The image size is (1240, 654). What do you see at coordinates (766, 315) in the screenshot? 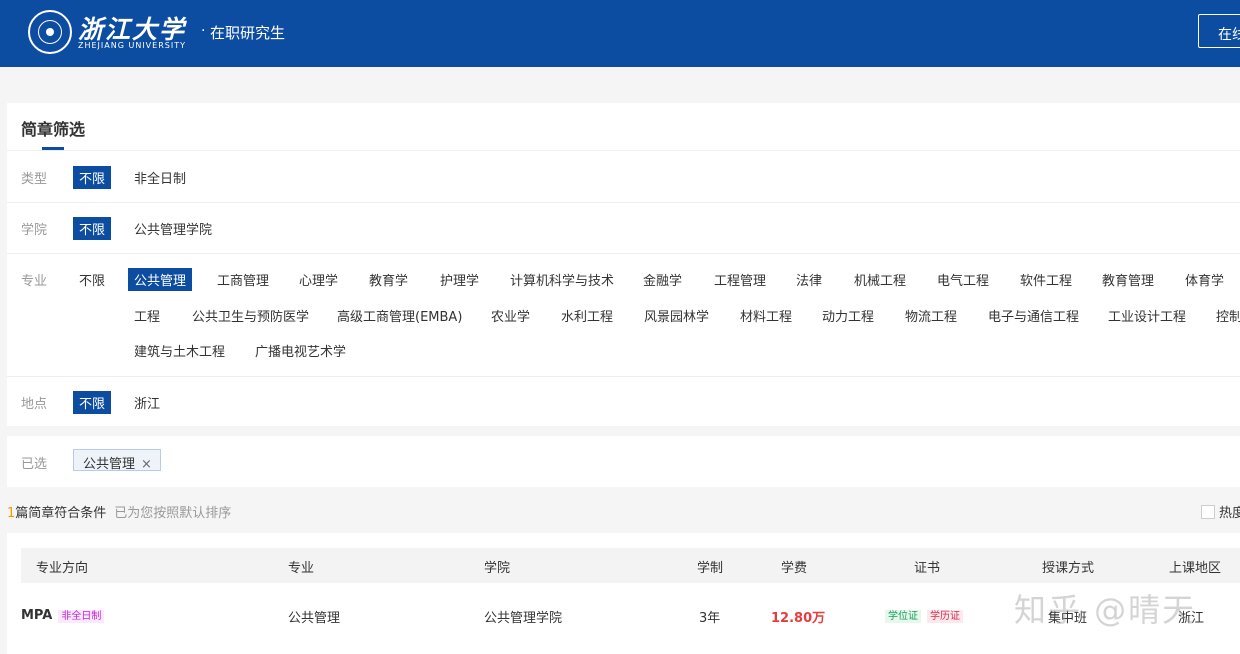
I see `major-option: 材料工程` at bounding box center [766, 315].